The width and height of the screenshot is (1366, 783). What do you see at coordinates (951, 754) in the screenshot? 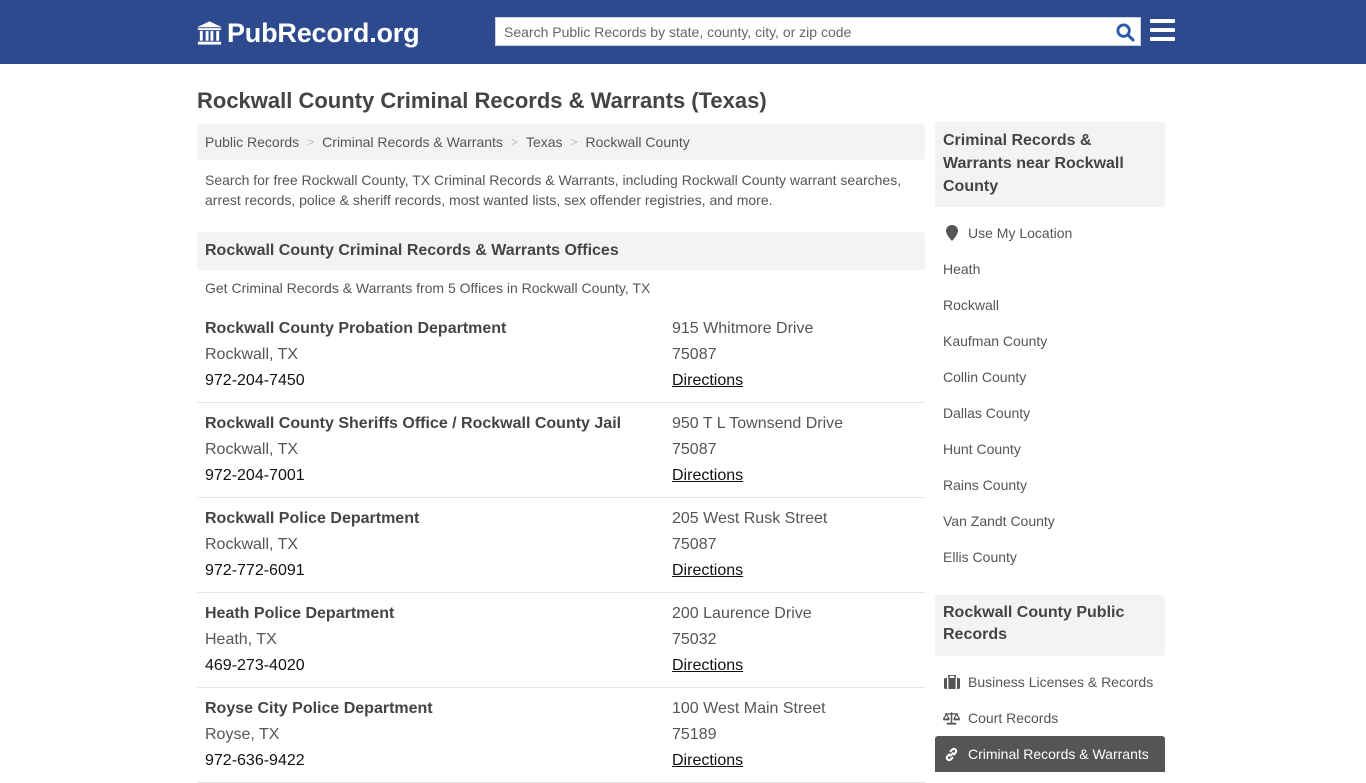
I see `link-icon` at bounding box center [951, 754].